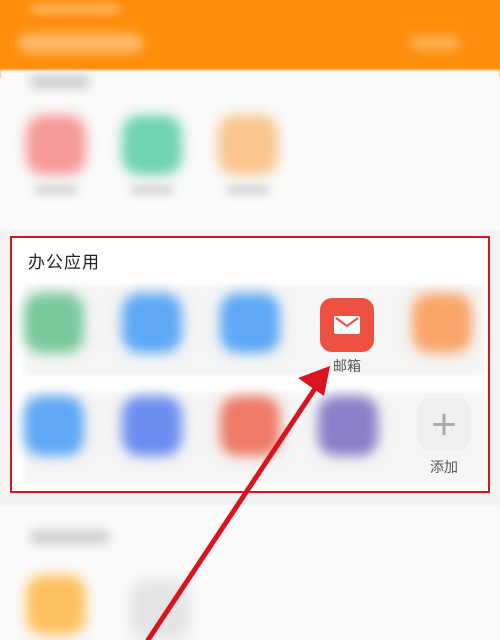  What do you see at coordinates (347, 367) in the screenshot?
I see `mail-app-label: 邮箱` at bounding box center [347, 367].